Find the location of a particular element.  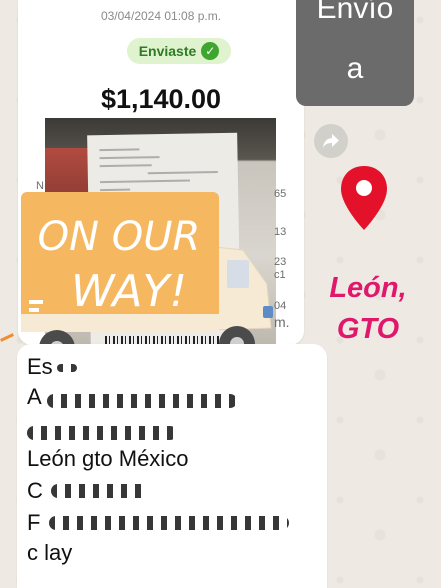

check-icon: ✓ is located at coordinates (210, 51).